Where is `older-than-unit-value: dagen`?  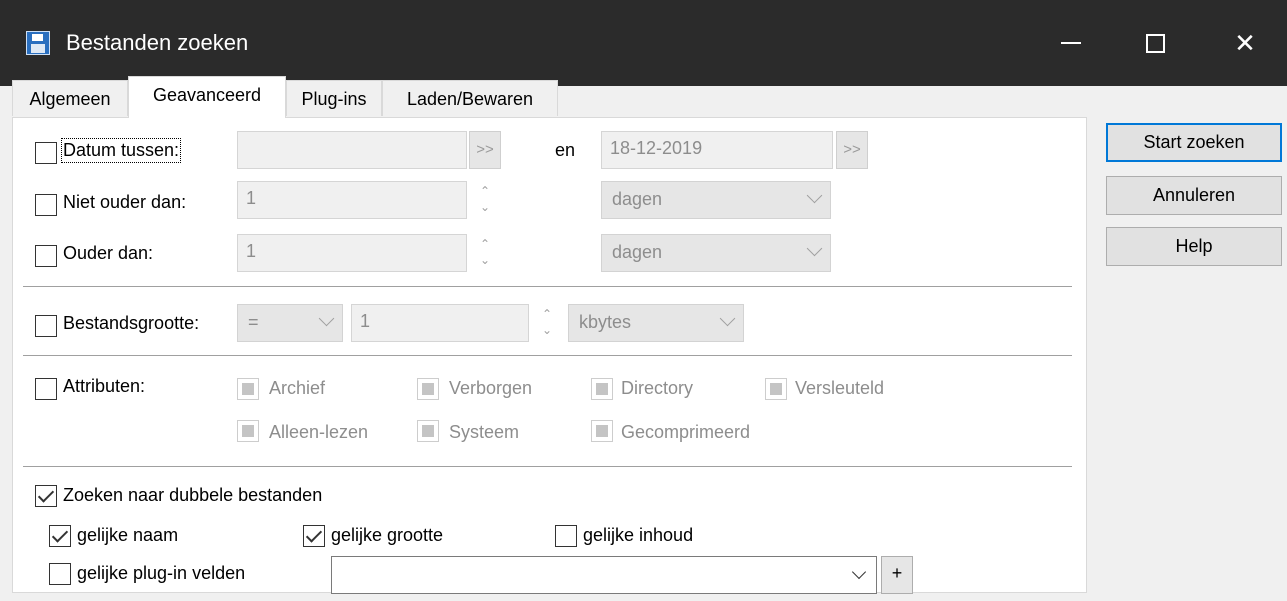
older-than-unit-value: dagen is located at coordinates (637, 252).